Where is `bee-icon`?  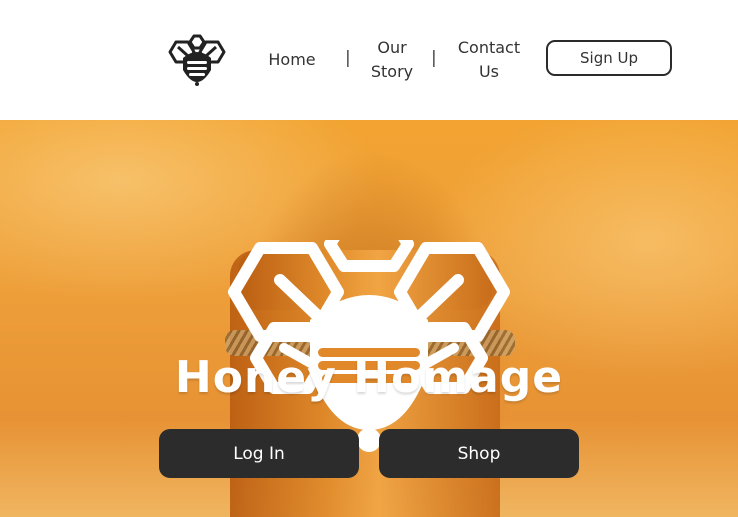 bee-icon is located at coordinates (197, 60).